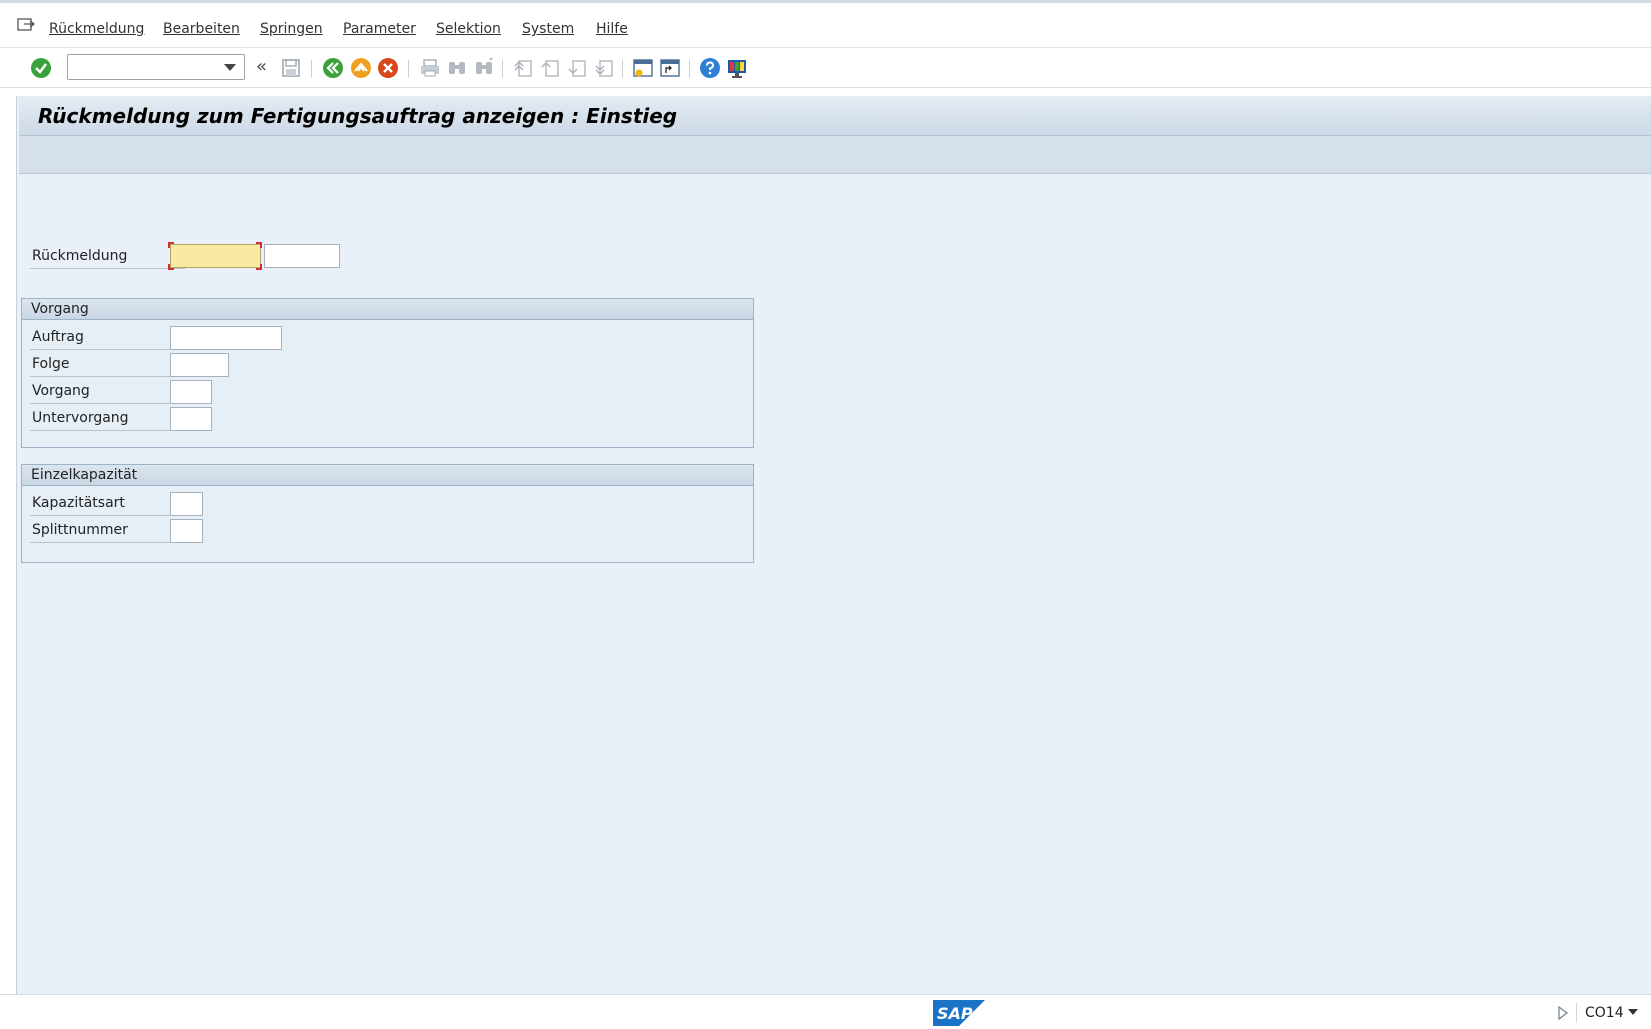  I want to click on menu-springen: Springen, so click(291, 29).